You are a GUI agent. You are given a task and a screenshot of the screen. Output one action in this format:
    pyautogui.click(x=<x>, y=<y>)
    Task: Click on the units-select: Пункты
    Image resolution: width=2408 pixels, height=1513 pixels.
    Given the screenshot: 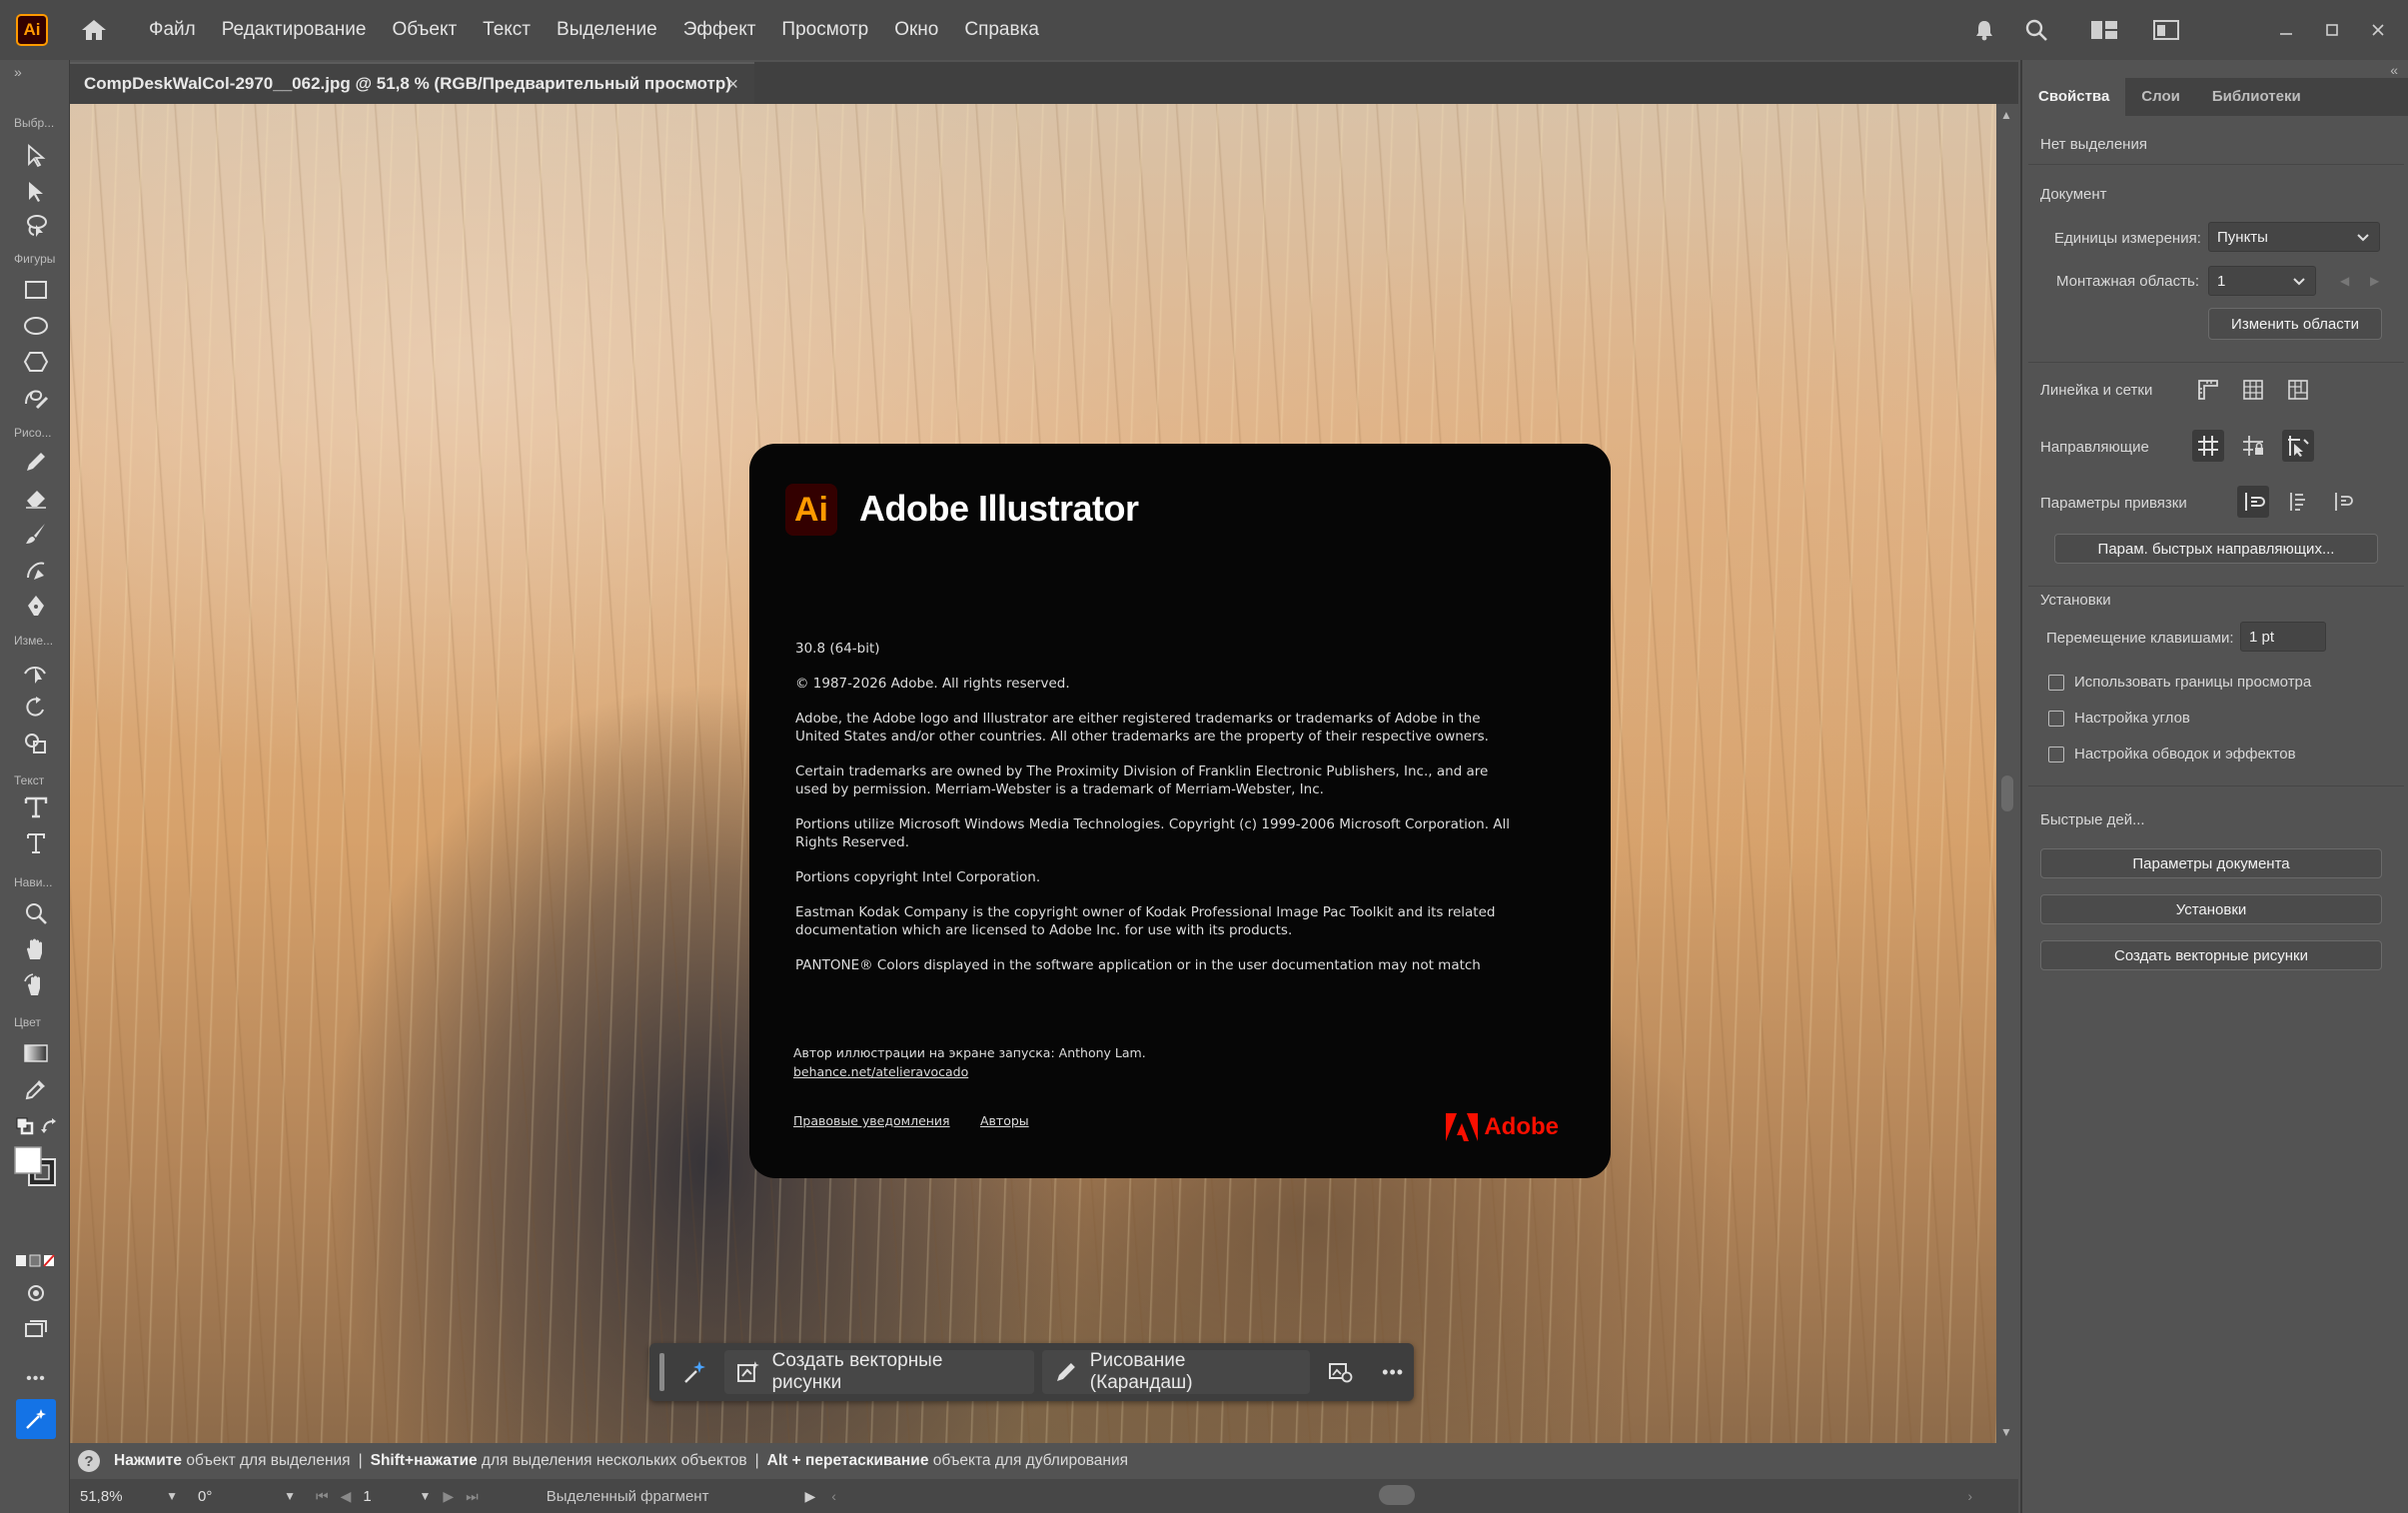 What is the action you would take?
    pyautogui.click(x=2294, y=237)
    